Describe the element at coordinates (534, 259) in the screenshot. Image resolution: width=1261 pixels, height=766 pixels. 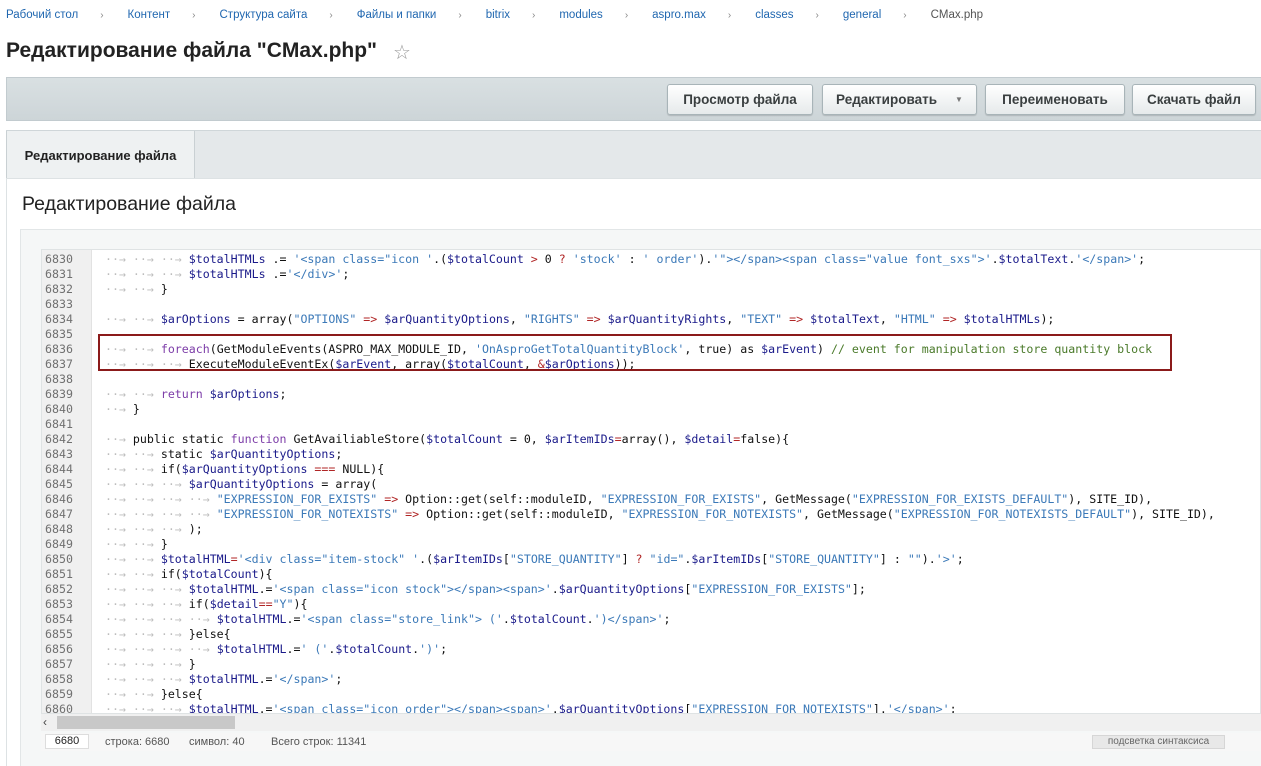
I see `code-token: >` at that location.